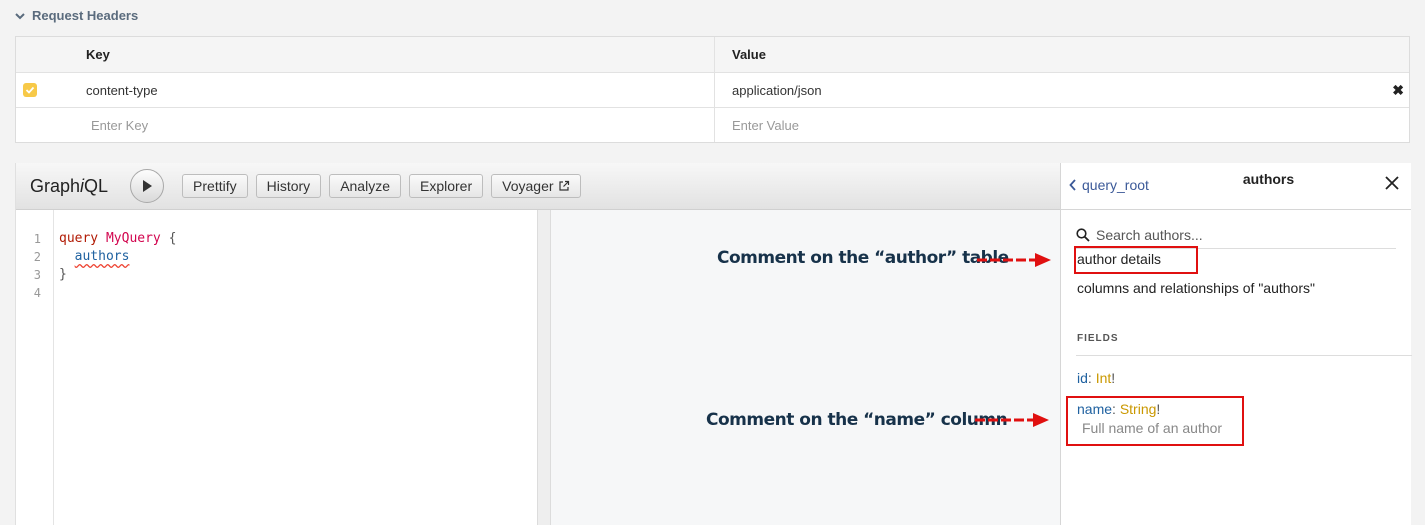 This screenshot has height=525, width=1425. Describe the element at coordinates (20, 15) in the screenshot. I see `chevron-down-icon` at that location.